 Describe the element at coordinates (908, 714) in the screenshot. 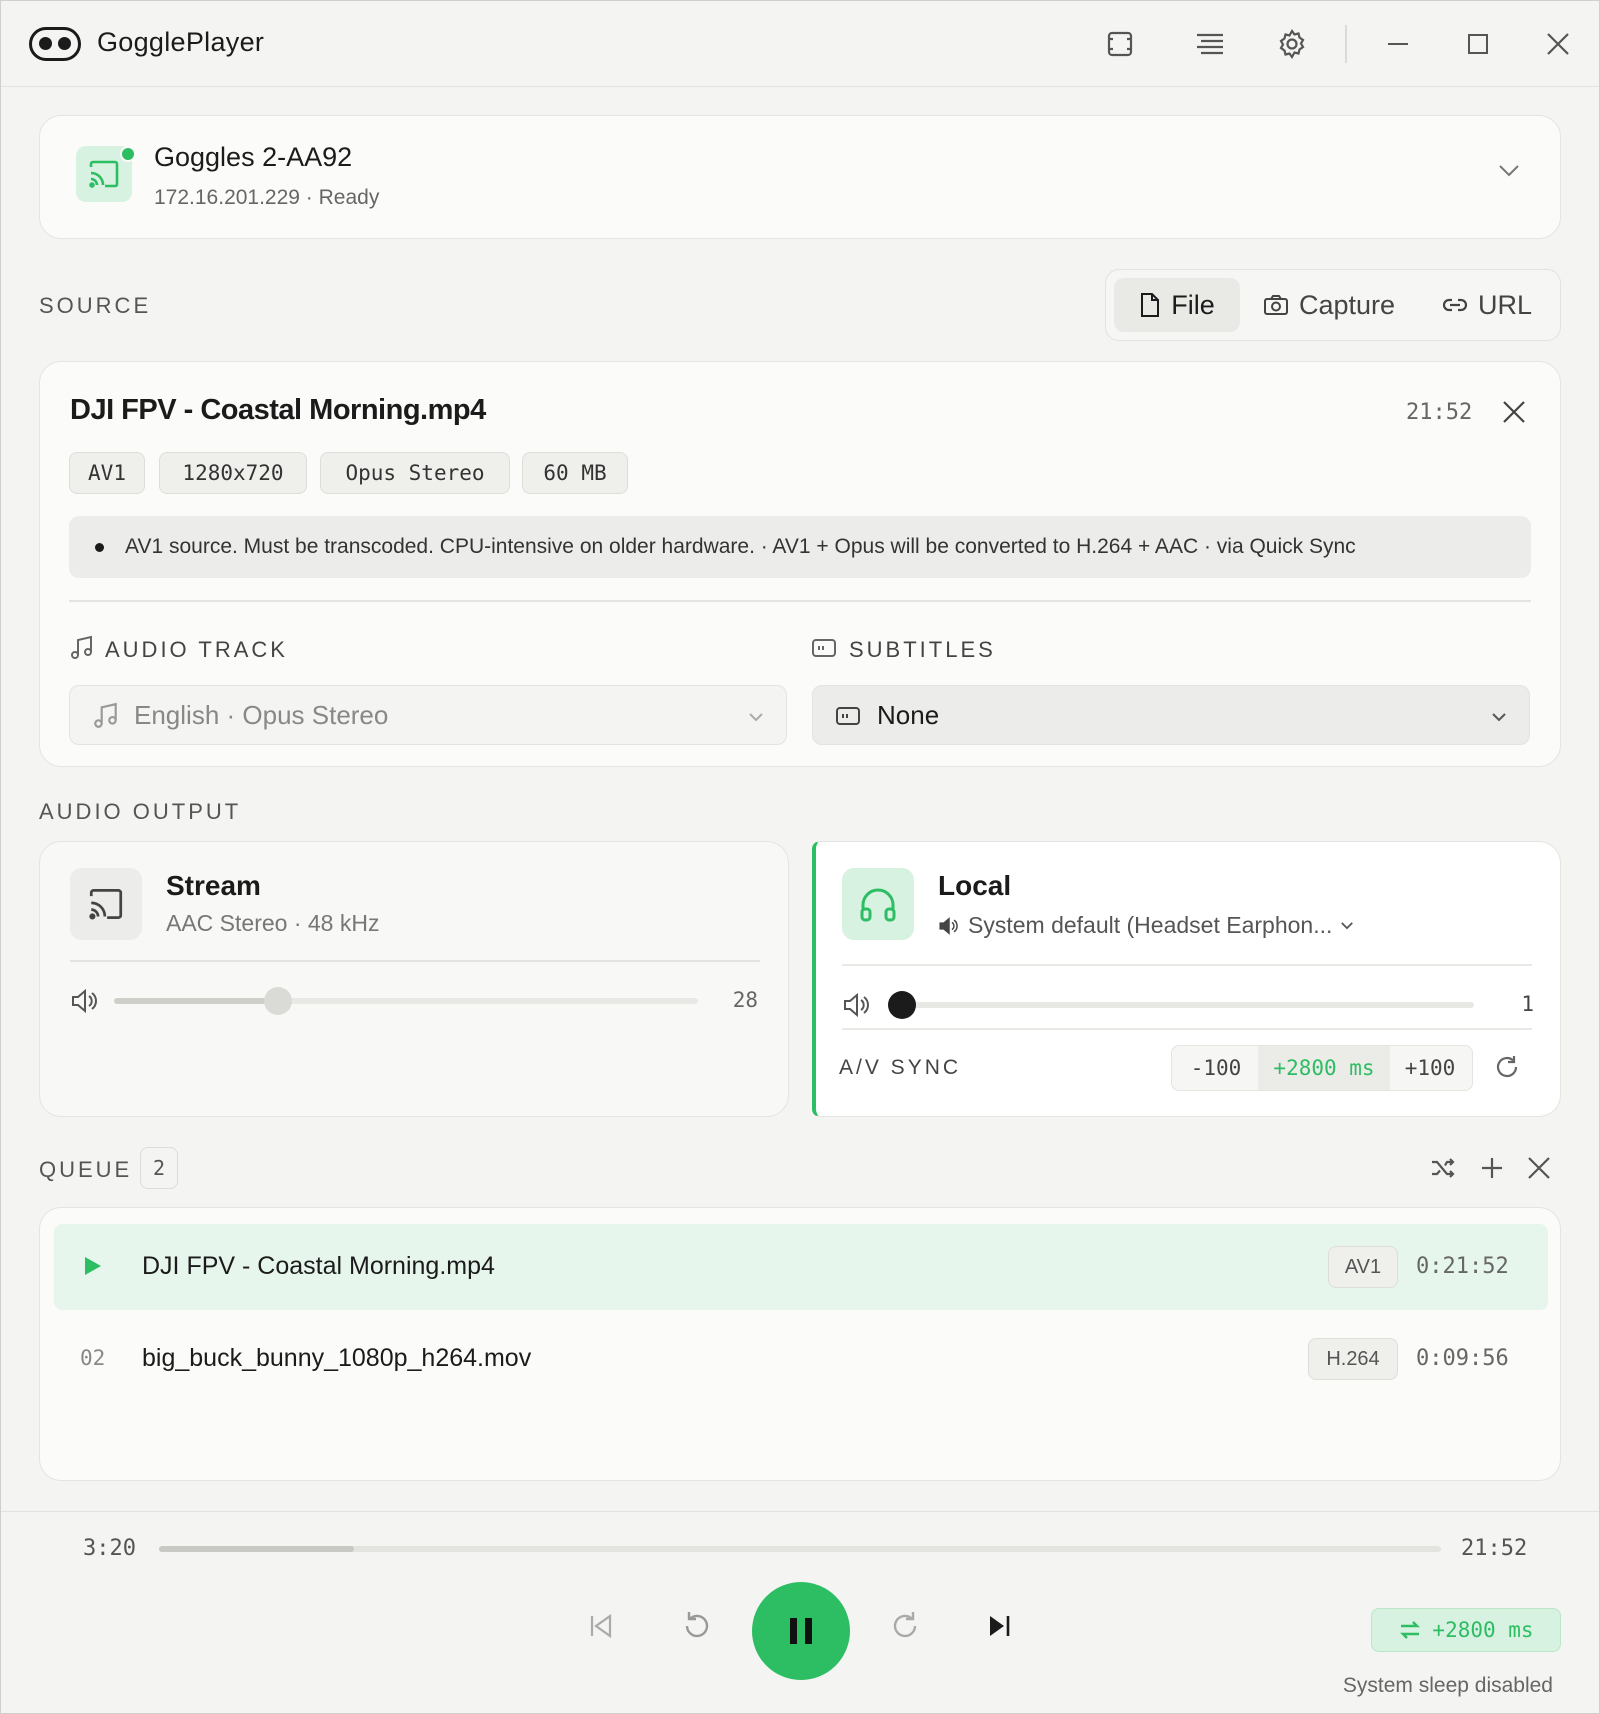

I see `subtitles-value: None` at that location.